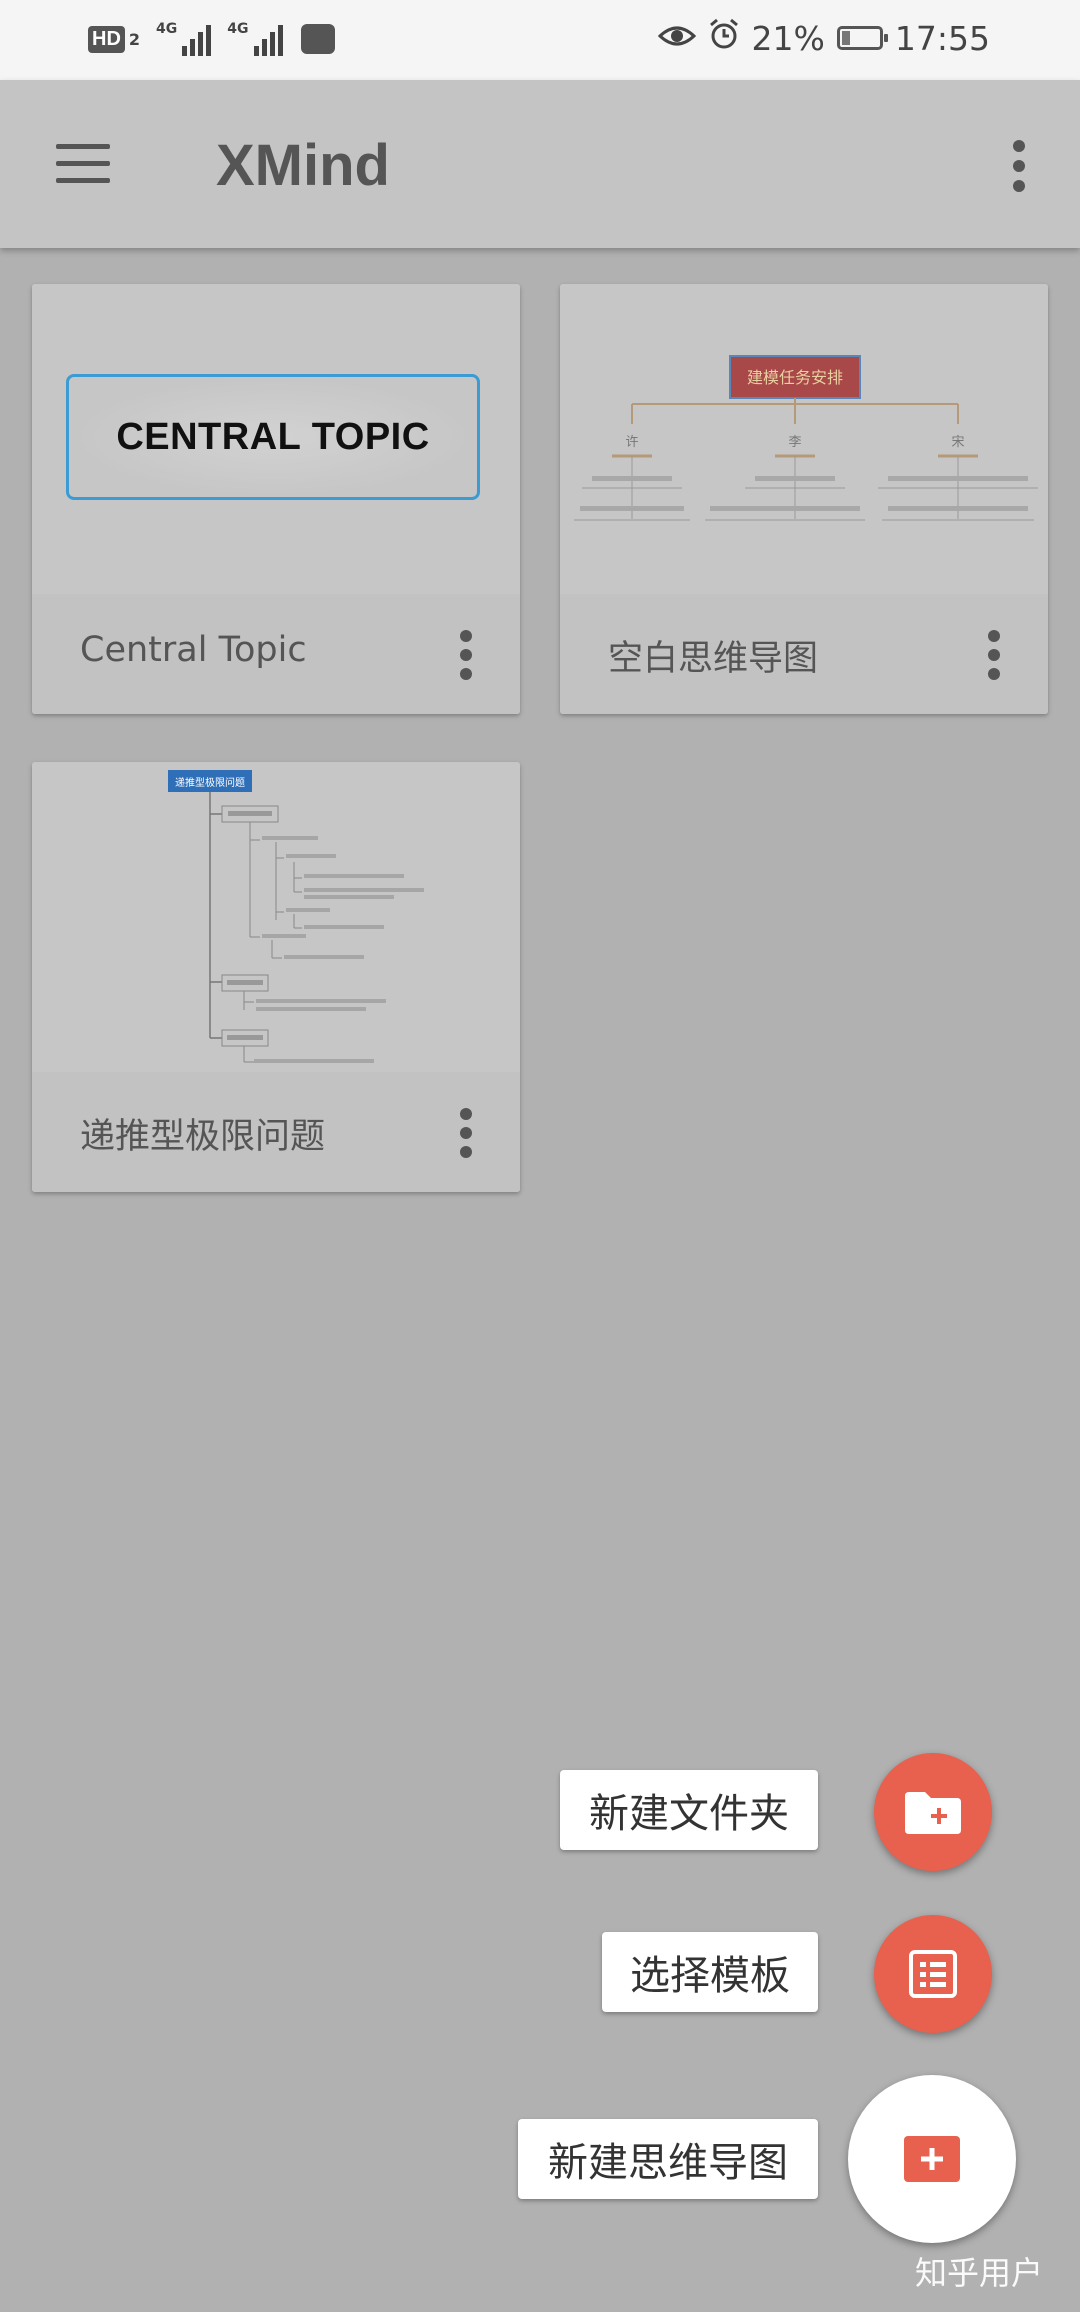  Describe the element at coordinates (540, 164) in the screenshot. I see `app-bar: XMind` at that location.